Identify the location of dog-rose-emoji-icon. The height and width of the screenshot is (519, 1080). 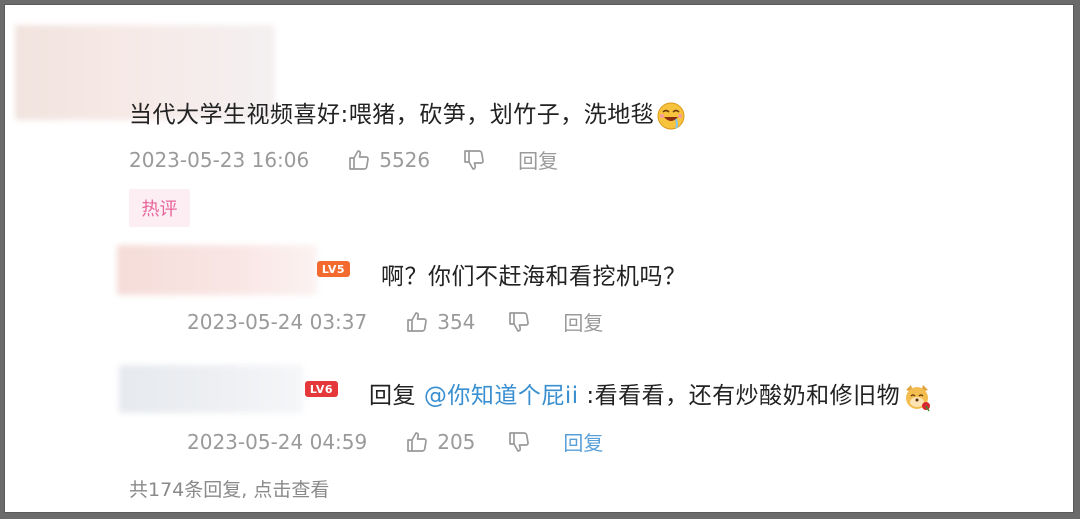
(918, 397).